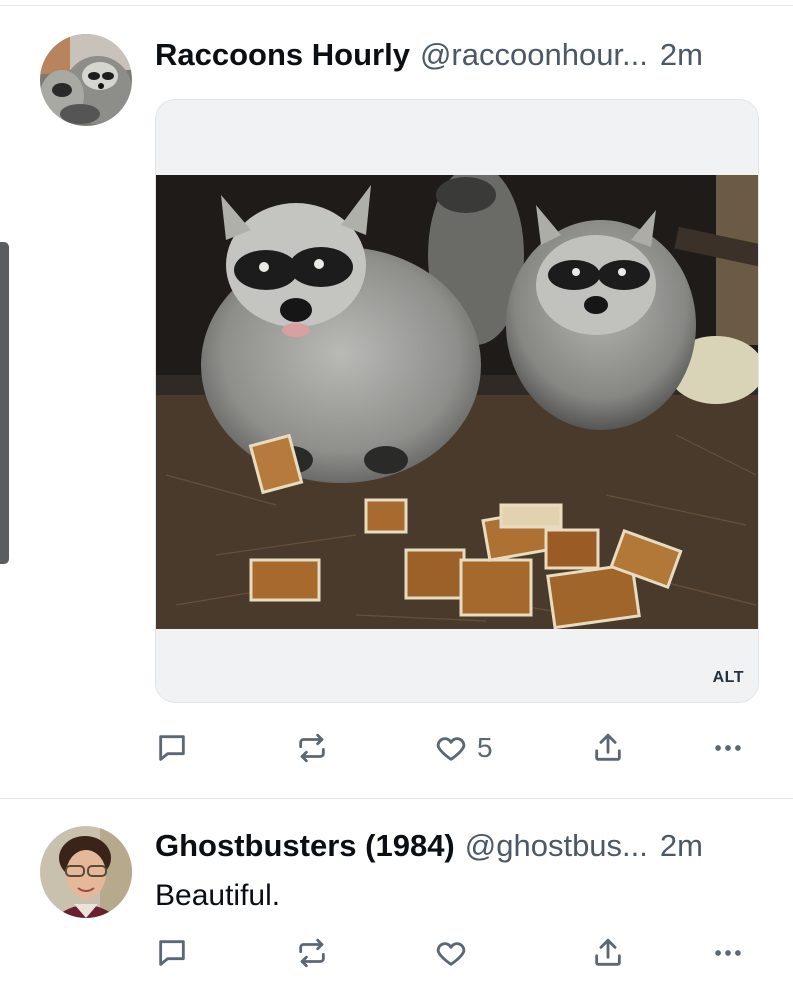 The width and height of the screenshot is (793, 1000). I want to click on like-button: 5, so click(463, 748).